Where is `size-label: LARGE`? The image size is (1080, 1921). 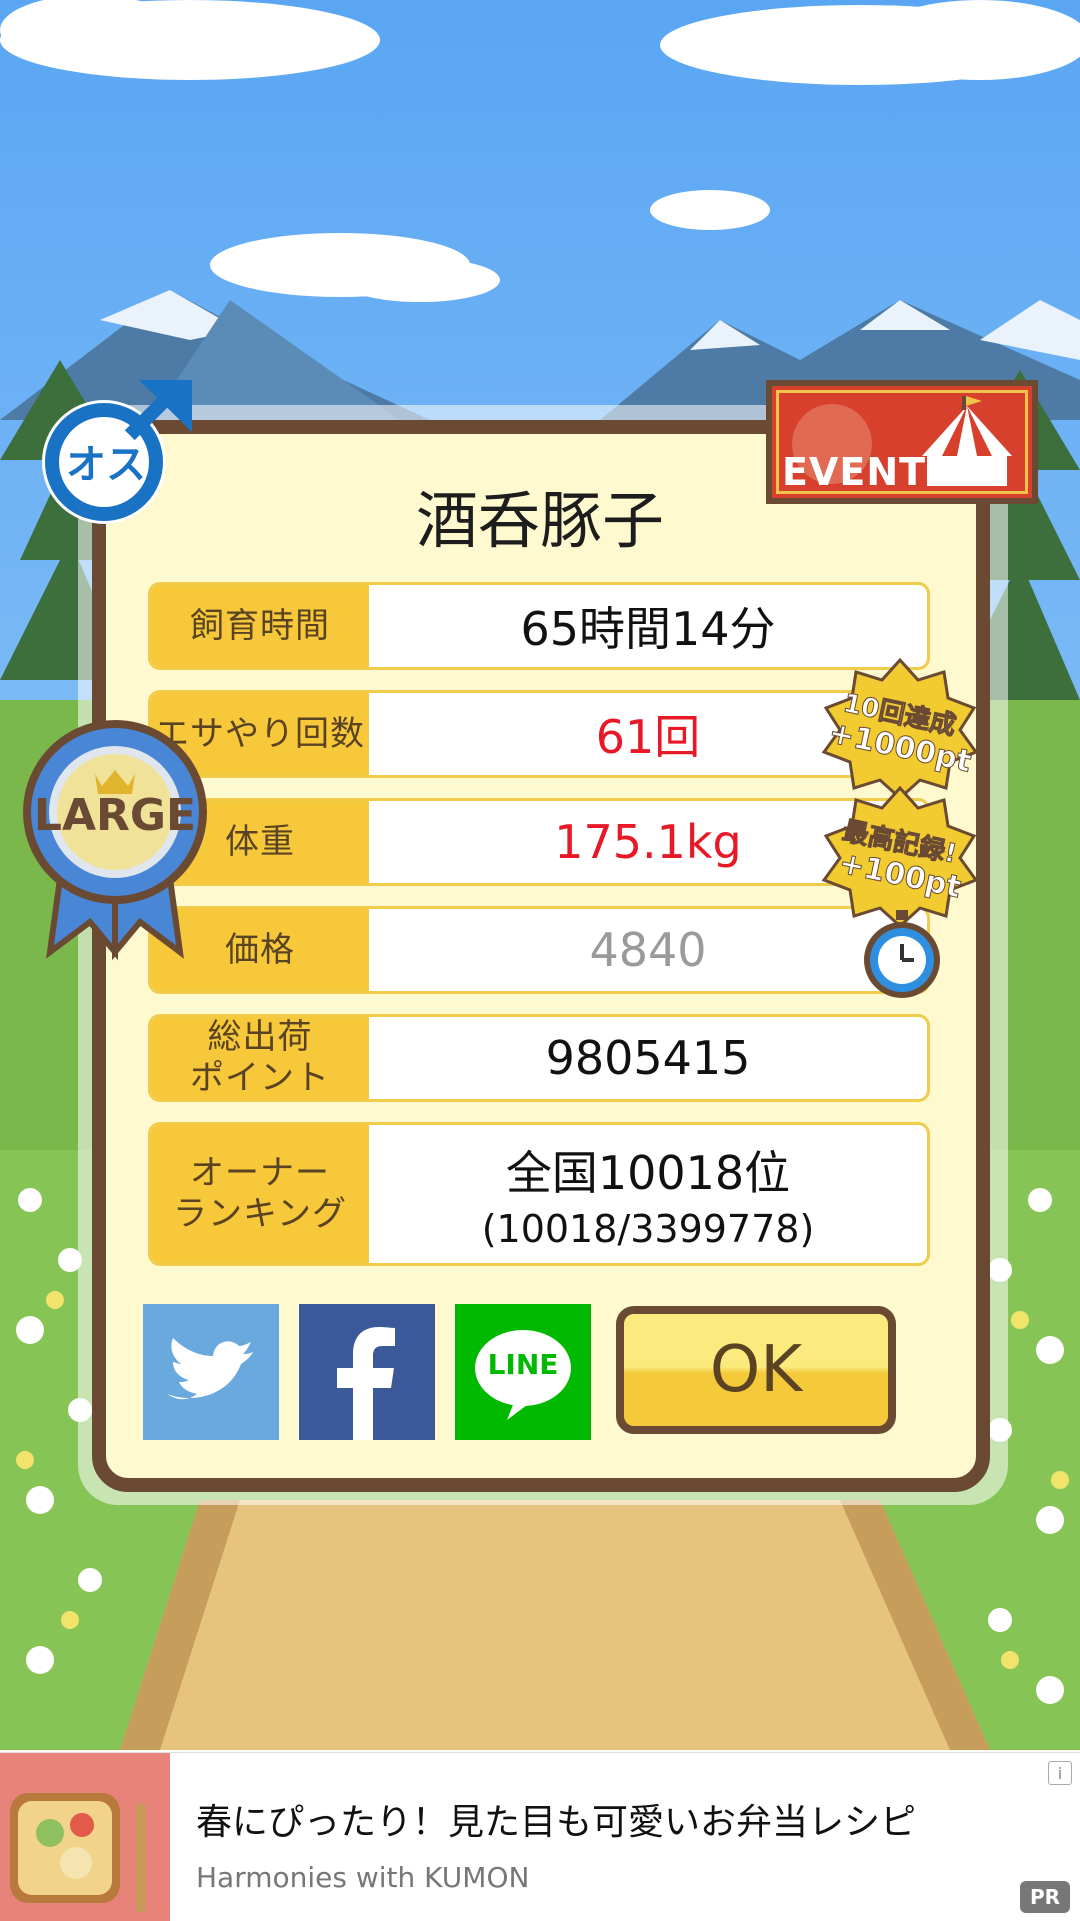 size-label: LARGE is located at coordinates (115, 815).